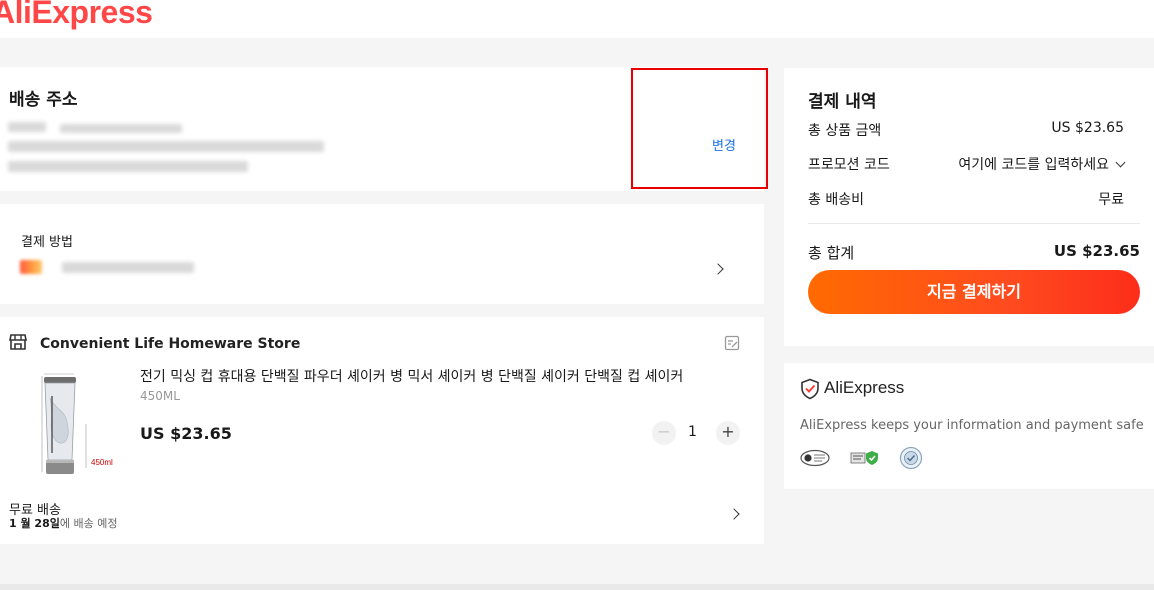  What do you see at coordinates (27, 127) in the screenshot?
I see `recipient-name-redacted` at bounding box center [27, 127].